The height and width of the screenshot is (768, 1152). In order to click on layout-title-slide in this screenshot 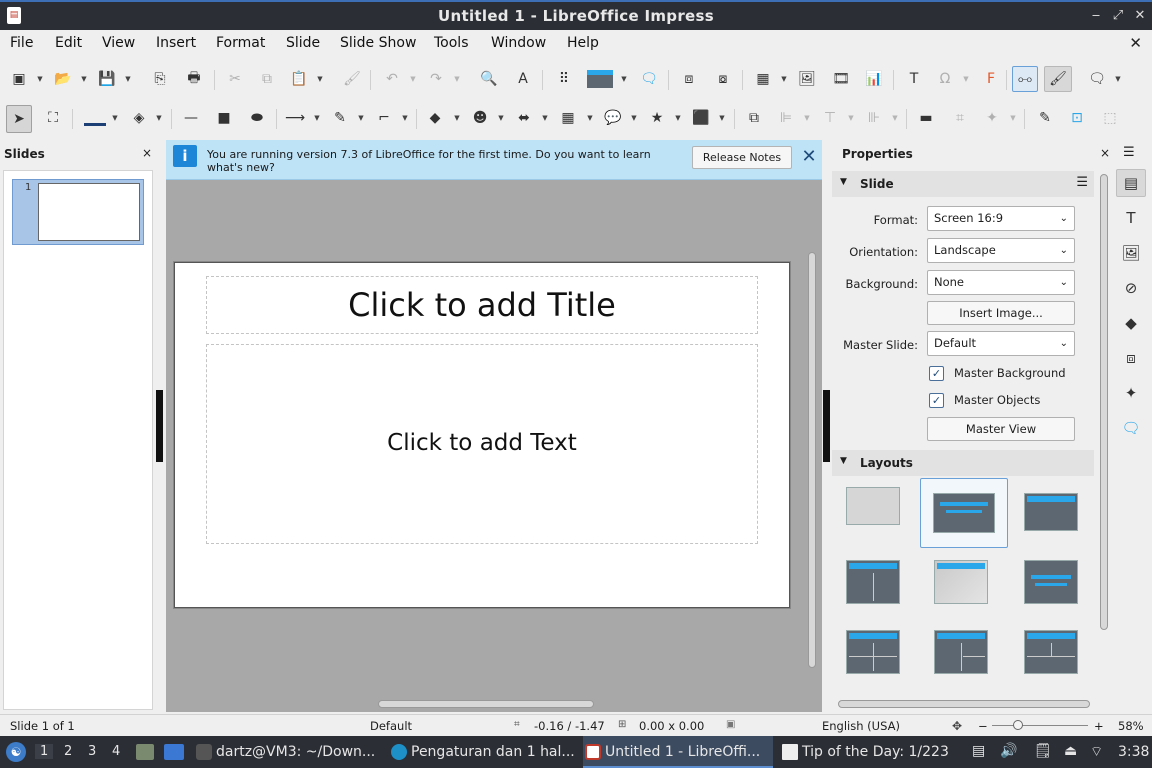, I will do `click(964, 513)`.